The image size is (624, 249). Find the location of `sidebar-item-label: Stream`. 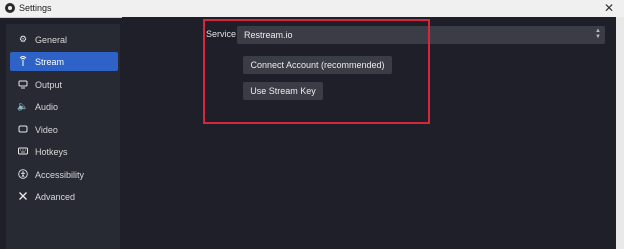

sidebar-item-label: Stream is located at coordinates (50, 61).